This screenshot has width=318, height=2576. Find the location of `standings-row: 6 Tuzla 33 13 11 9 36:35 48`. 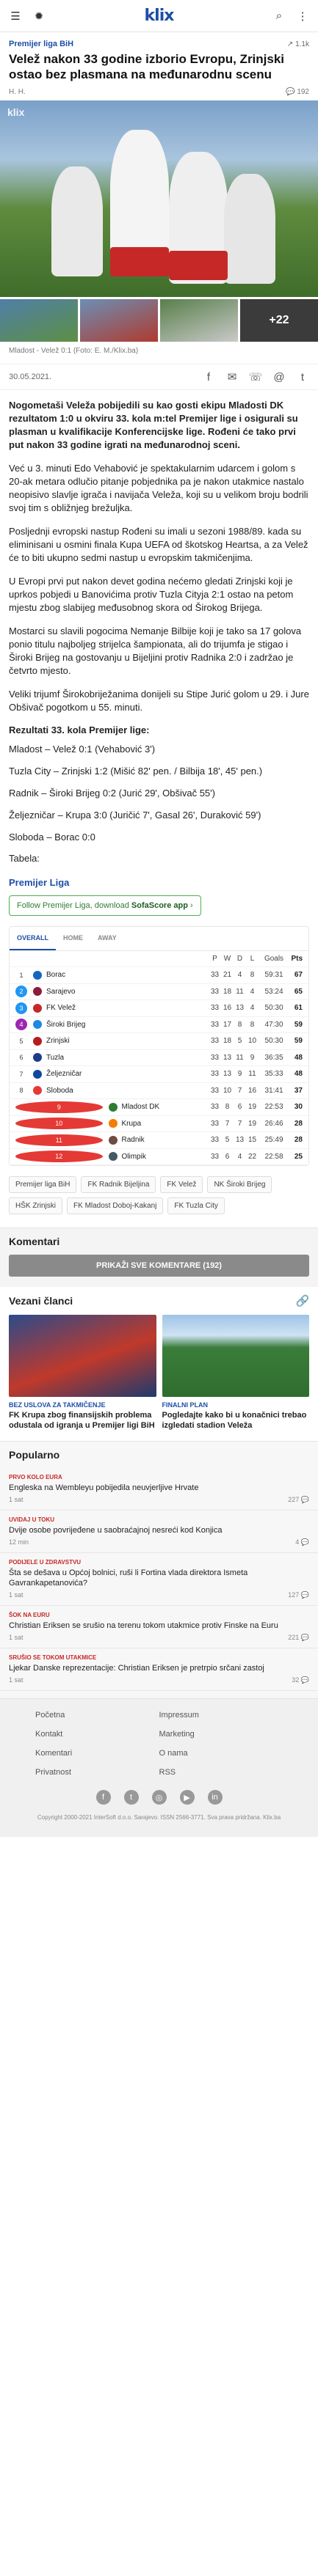

standings-row: 6 Tuzla 33 13 11 9 36:35 48 is located at coordinates (159, 1058).